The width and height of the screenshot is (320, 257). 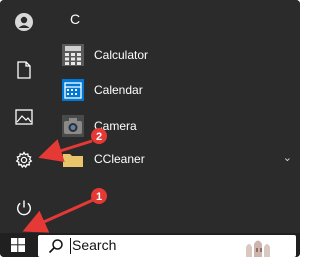 I want to click on settings-icon, so click(x=24, y=160).